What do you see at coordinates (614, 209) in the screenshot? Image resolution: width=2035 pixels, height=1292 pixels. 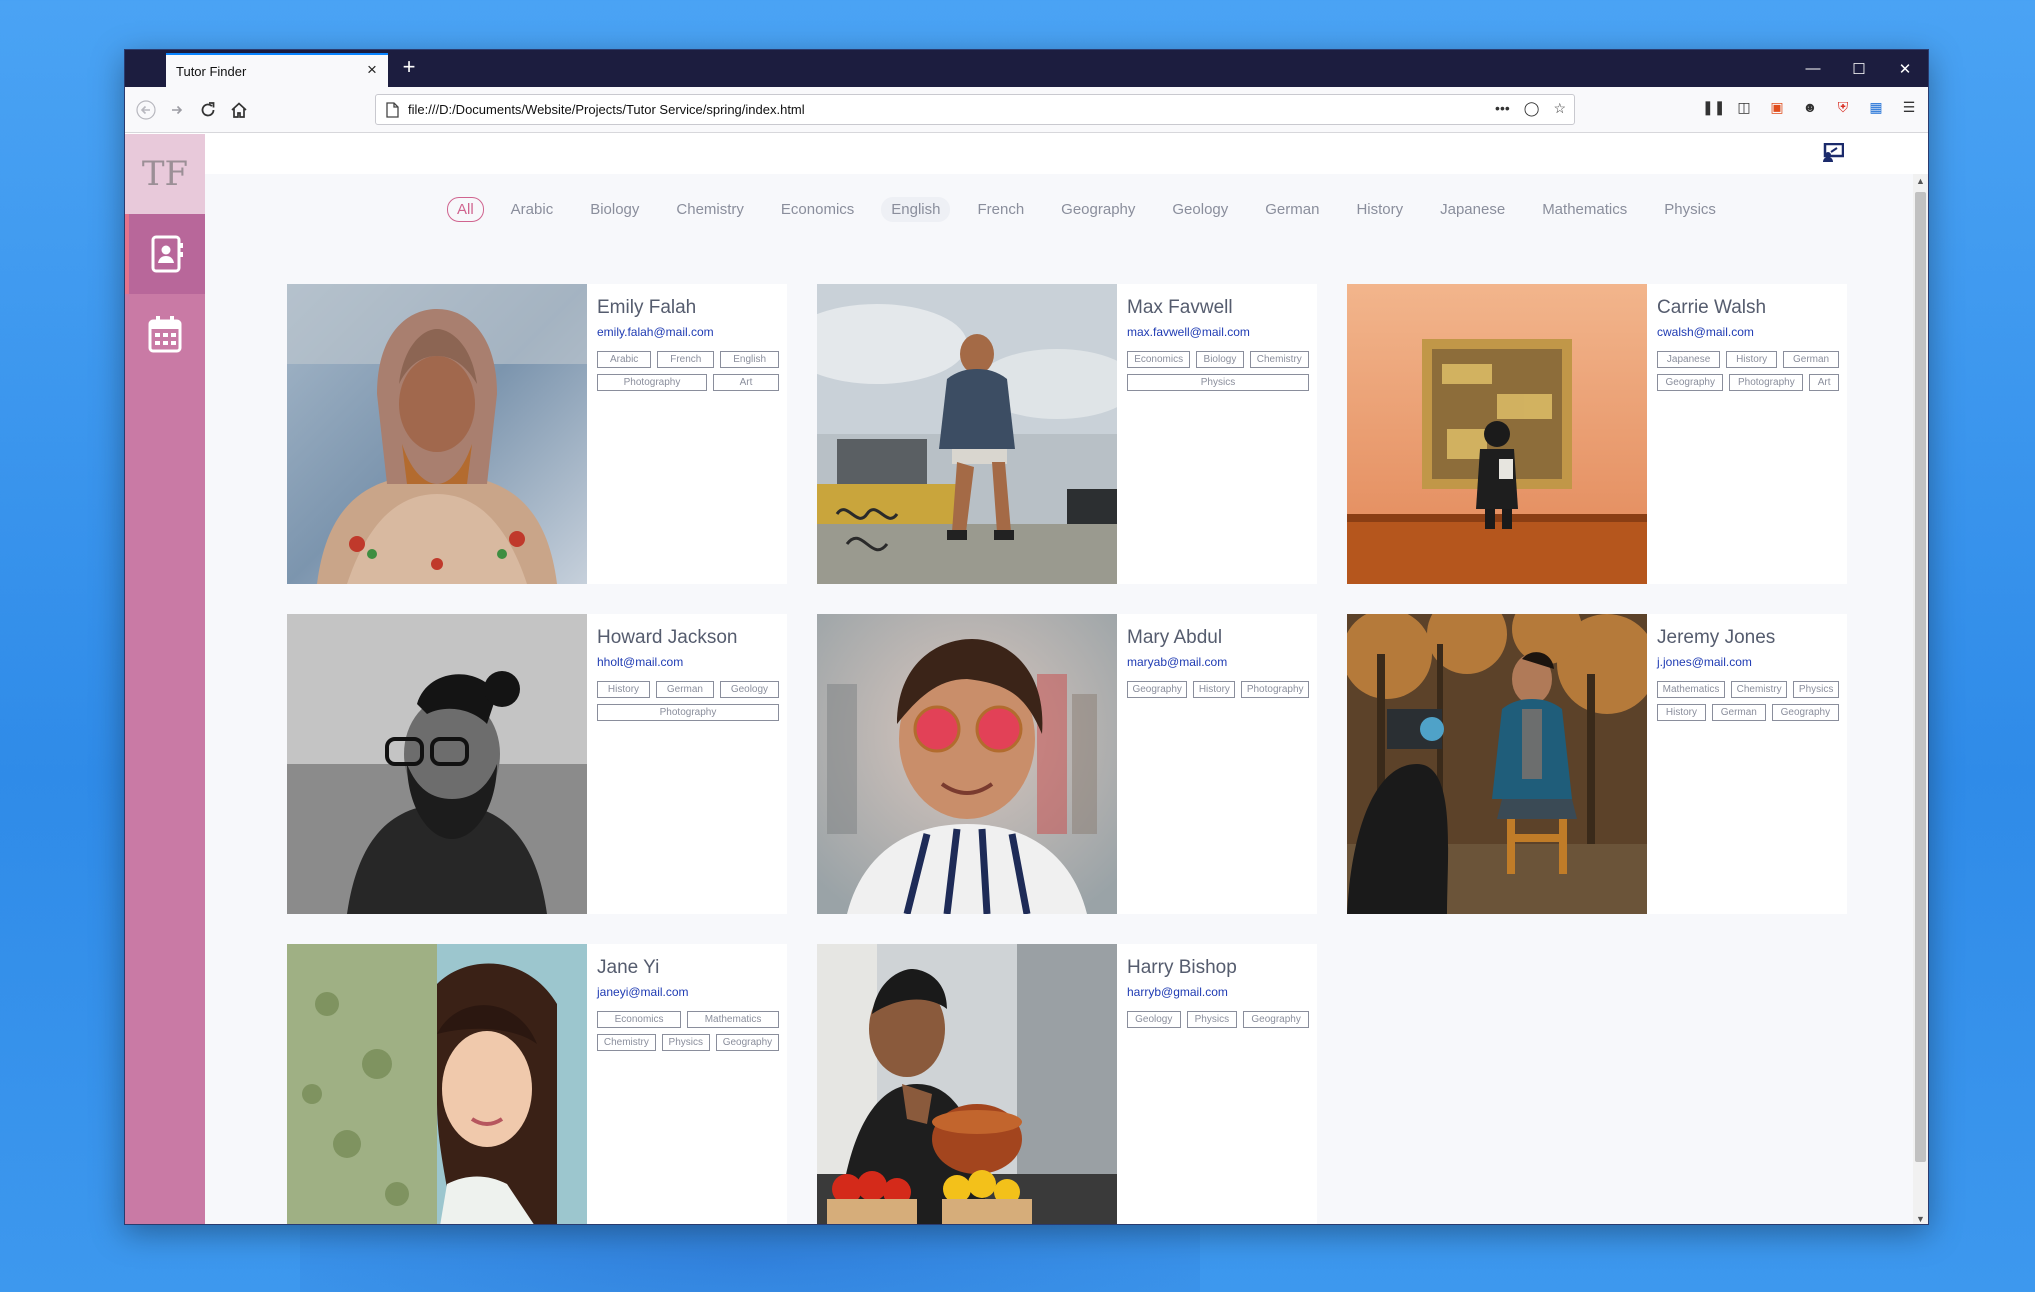 I see `filter-biology: Biology` at bounding box center [614, 209].